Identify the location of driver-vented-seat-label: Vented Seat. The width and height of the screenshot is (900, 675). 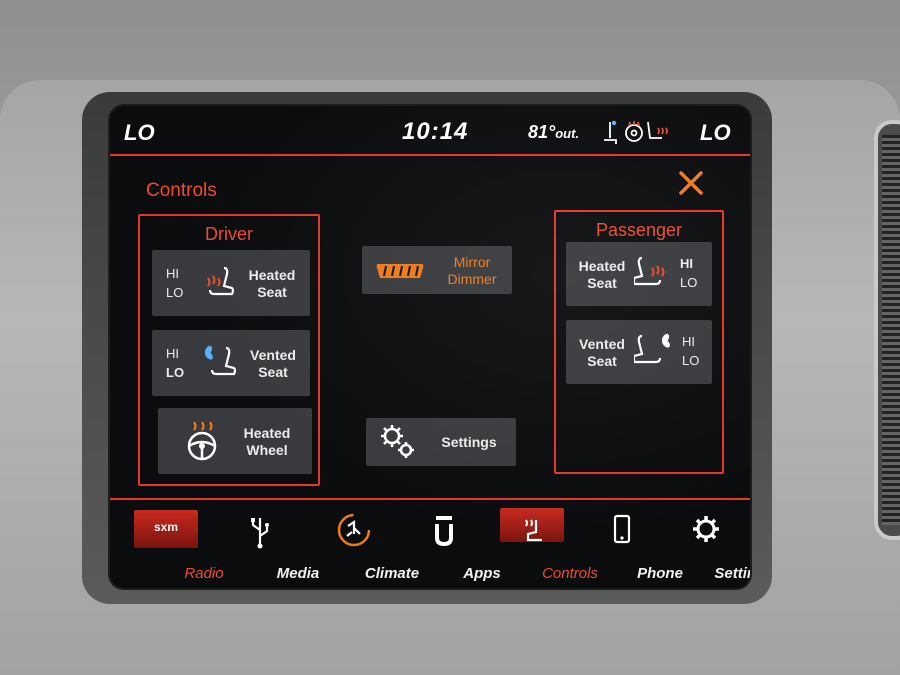
(273, 364).